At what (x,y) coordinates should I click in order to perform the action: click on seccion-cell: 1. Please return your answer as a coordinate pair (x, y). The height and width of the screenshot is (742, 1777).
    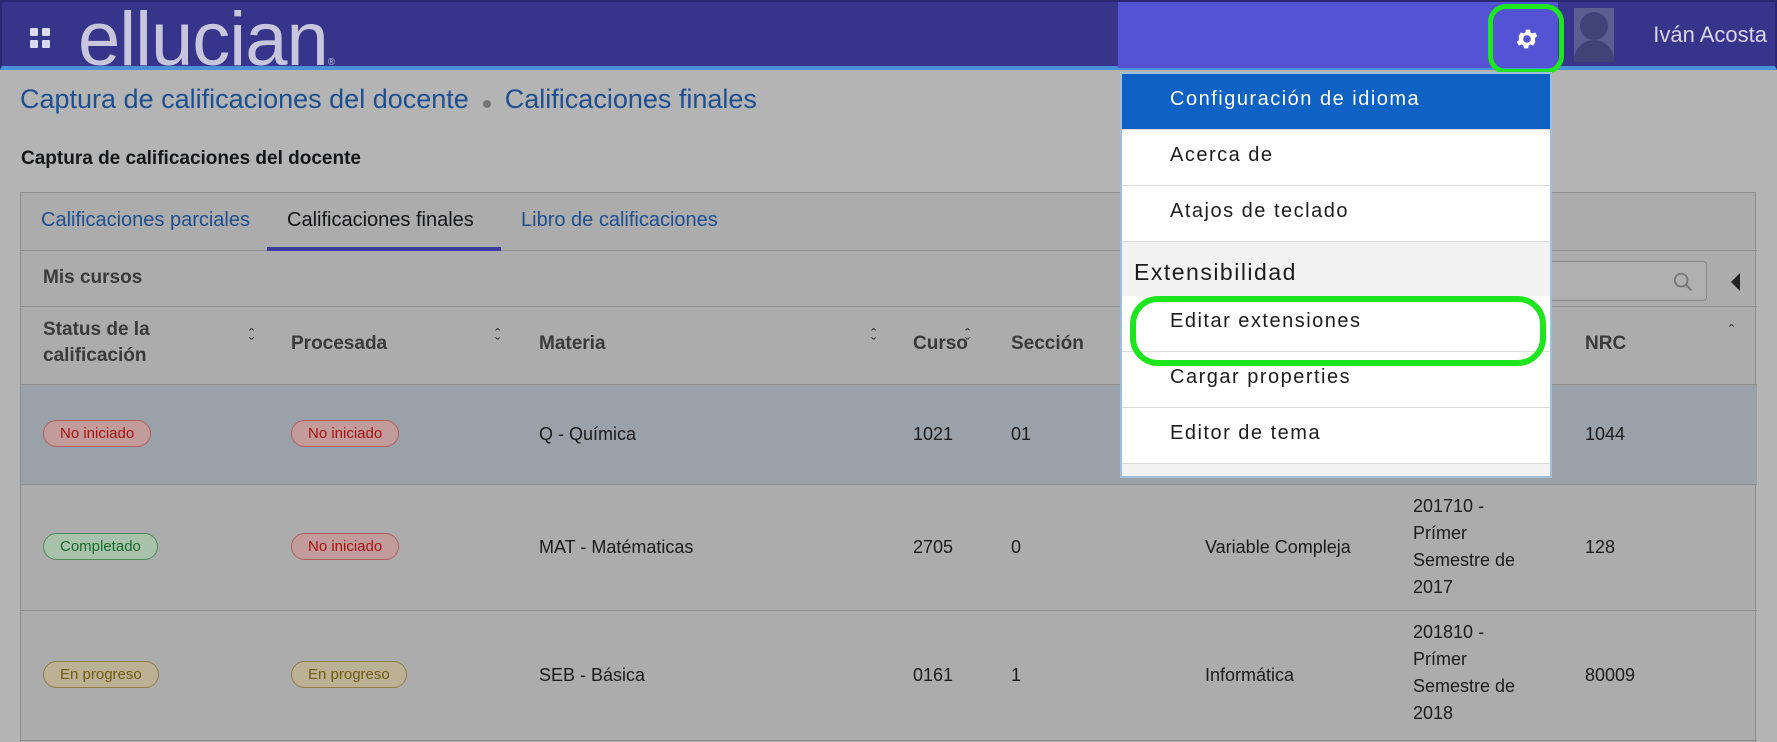
    Looking at the image, I should click on (1016, 675).